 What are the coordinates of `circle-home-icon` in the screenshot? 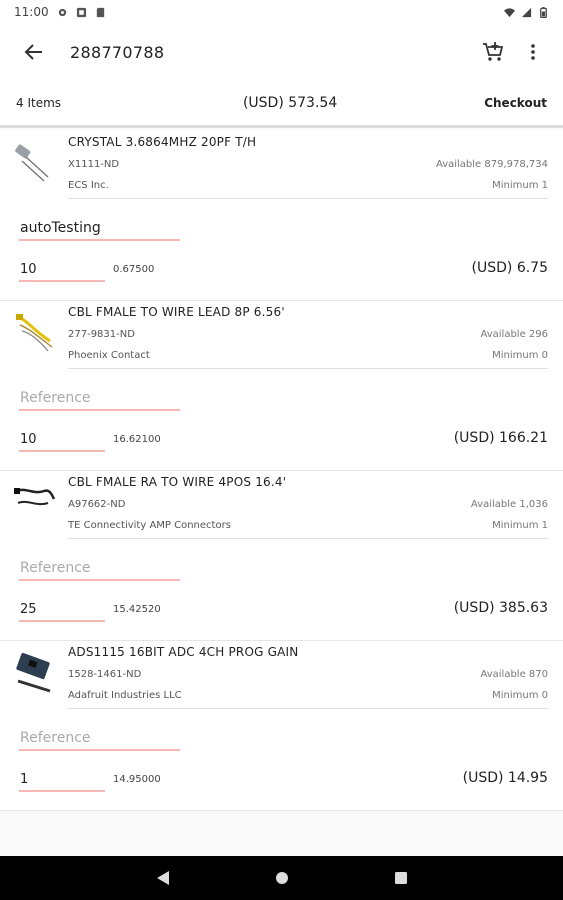 It's located at (281, 878).